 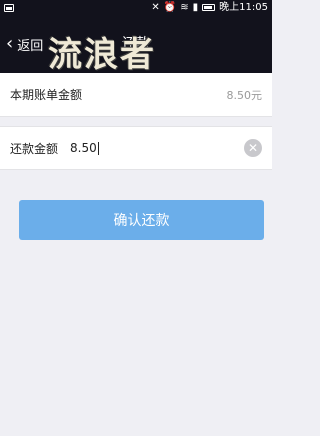 I want to click on clear-icon: ✕, so click(x=253, y=148).